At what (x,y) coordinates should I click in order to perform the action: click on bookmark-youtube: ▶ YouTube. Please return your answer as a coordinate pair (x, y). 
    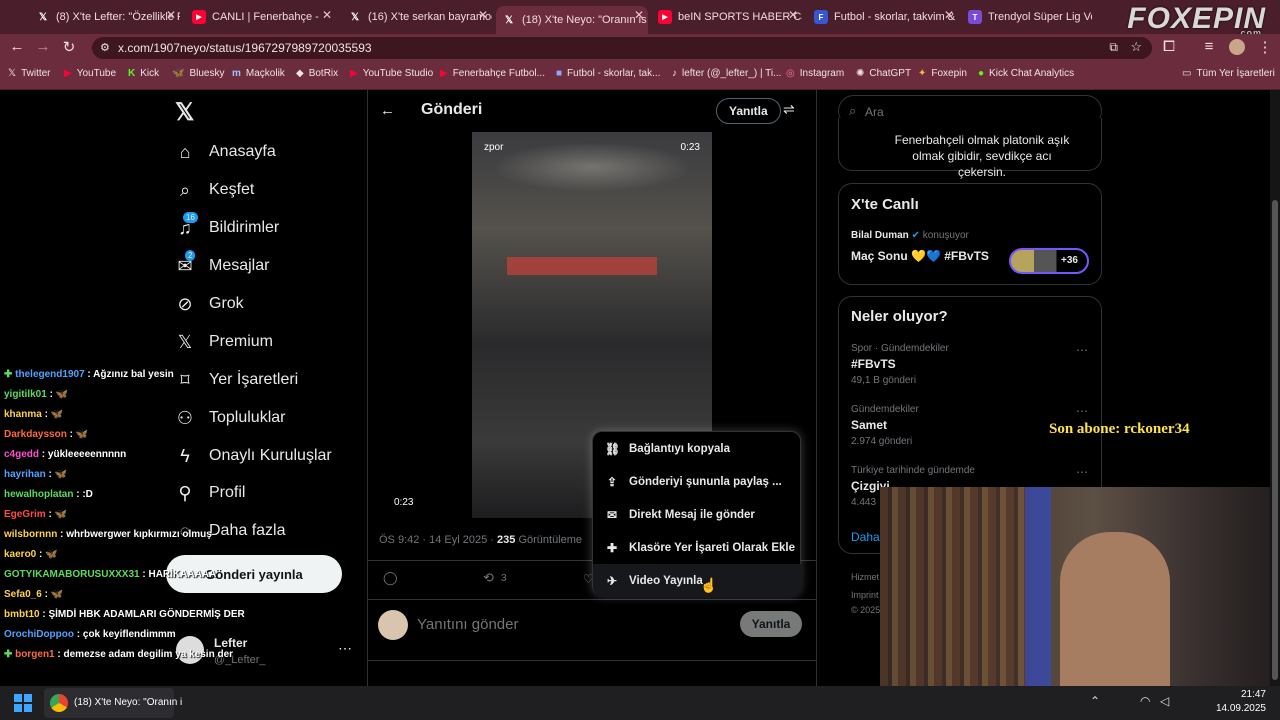
    Looking at the image, I should click on (90, 73).